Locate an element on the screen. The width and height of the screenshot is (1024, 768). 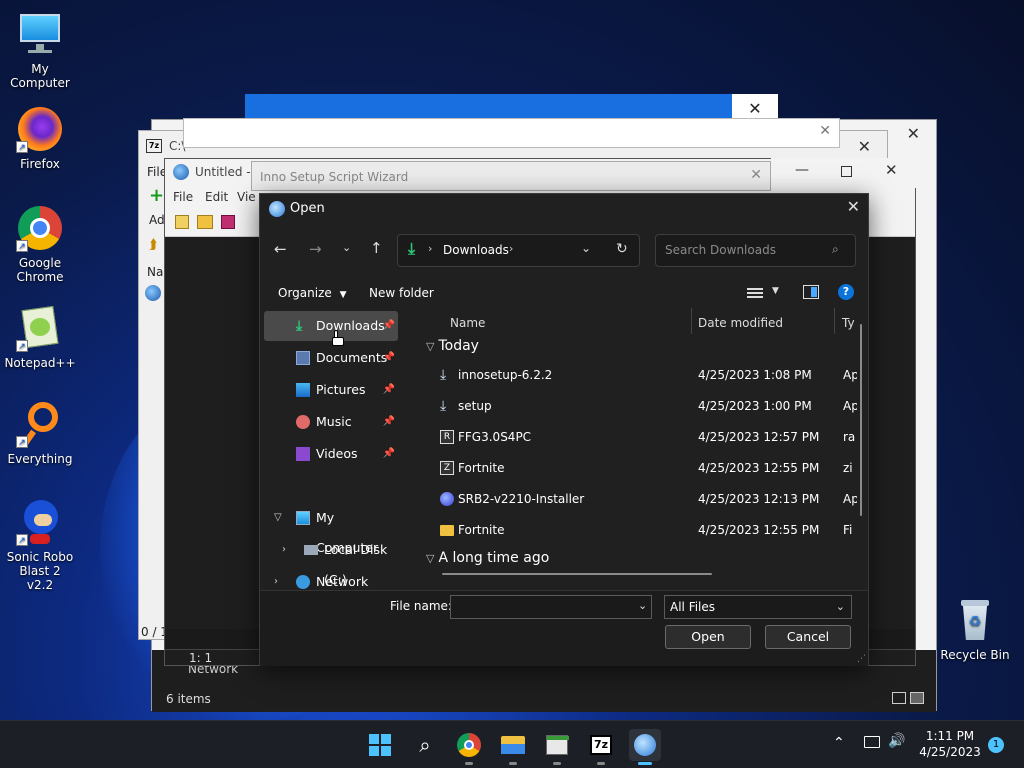
breadcrumb-downloads: Downloads is located at coordinates (476, 250).